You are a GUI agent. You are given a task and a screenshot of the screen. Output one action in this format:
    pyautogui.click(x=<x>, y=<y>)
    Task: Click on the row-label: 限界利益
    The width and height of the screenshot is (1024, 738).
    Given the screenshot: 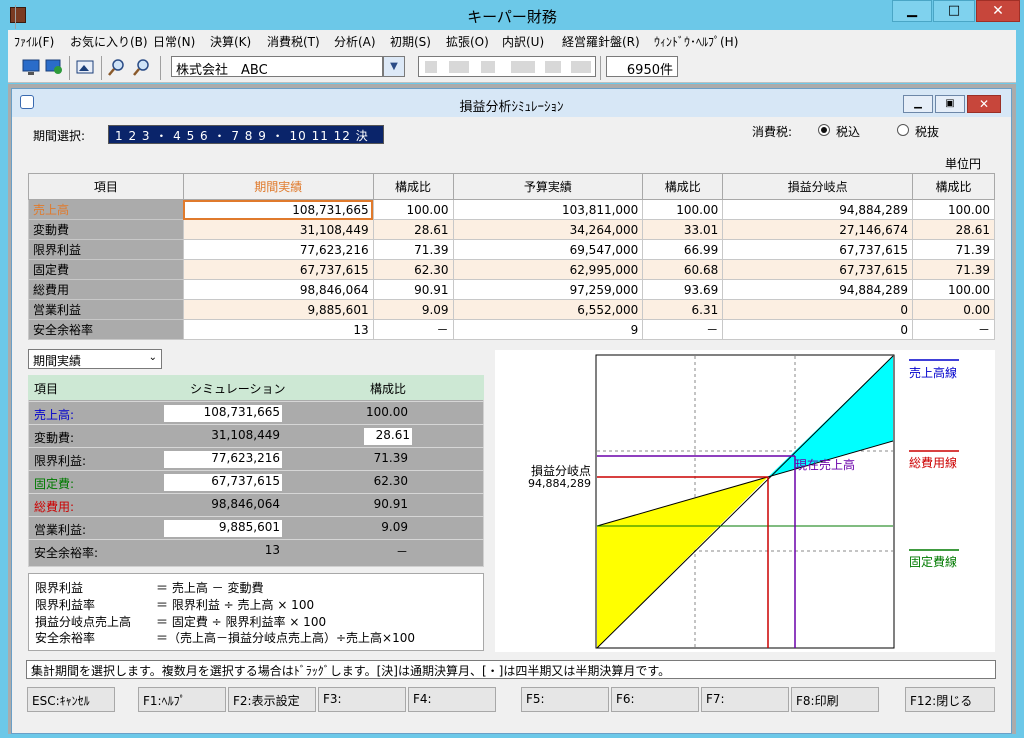 What is the action you would take?
    pyautogui.click(x=106, y=249)
    